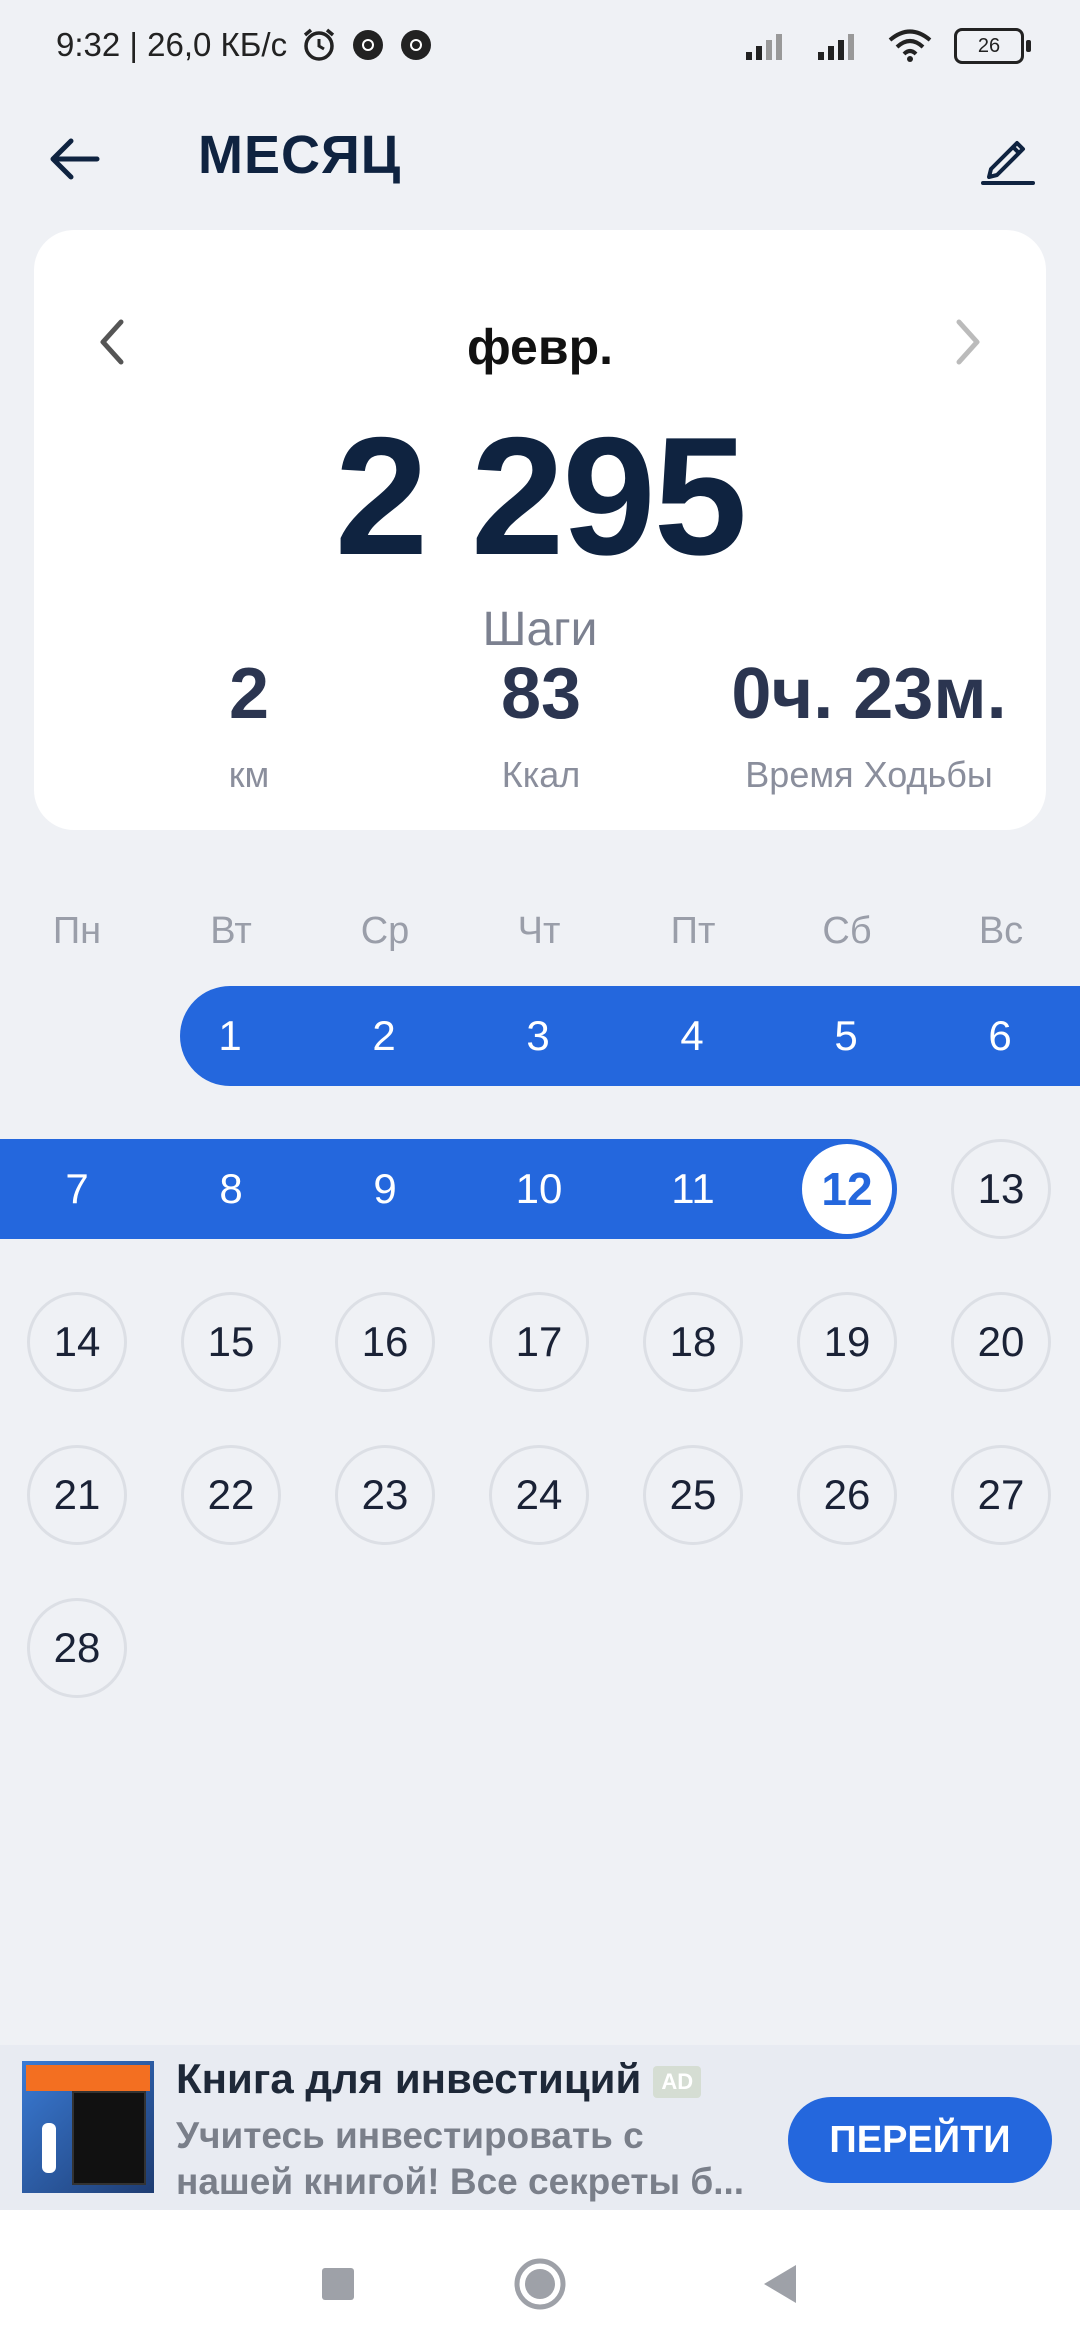 Image resolution: width=1080 pixels, height=2340 pixels. Describe the element at coordinates (249, 694) in the screenshot. I see `distance-value: 2` at that location.